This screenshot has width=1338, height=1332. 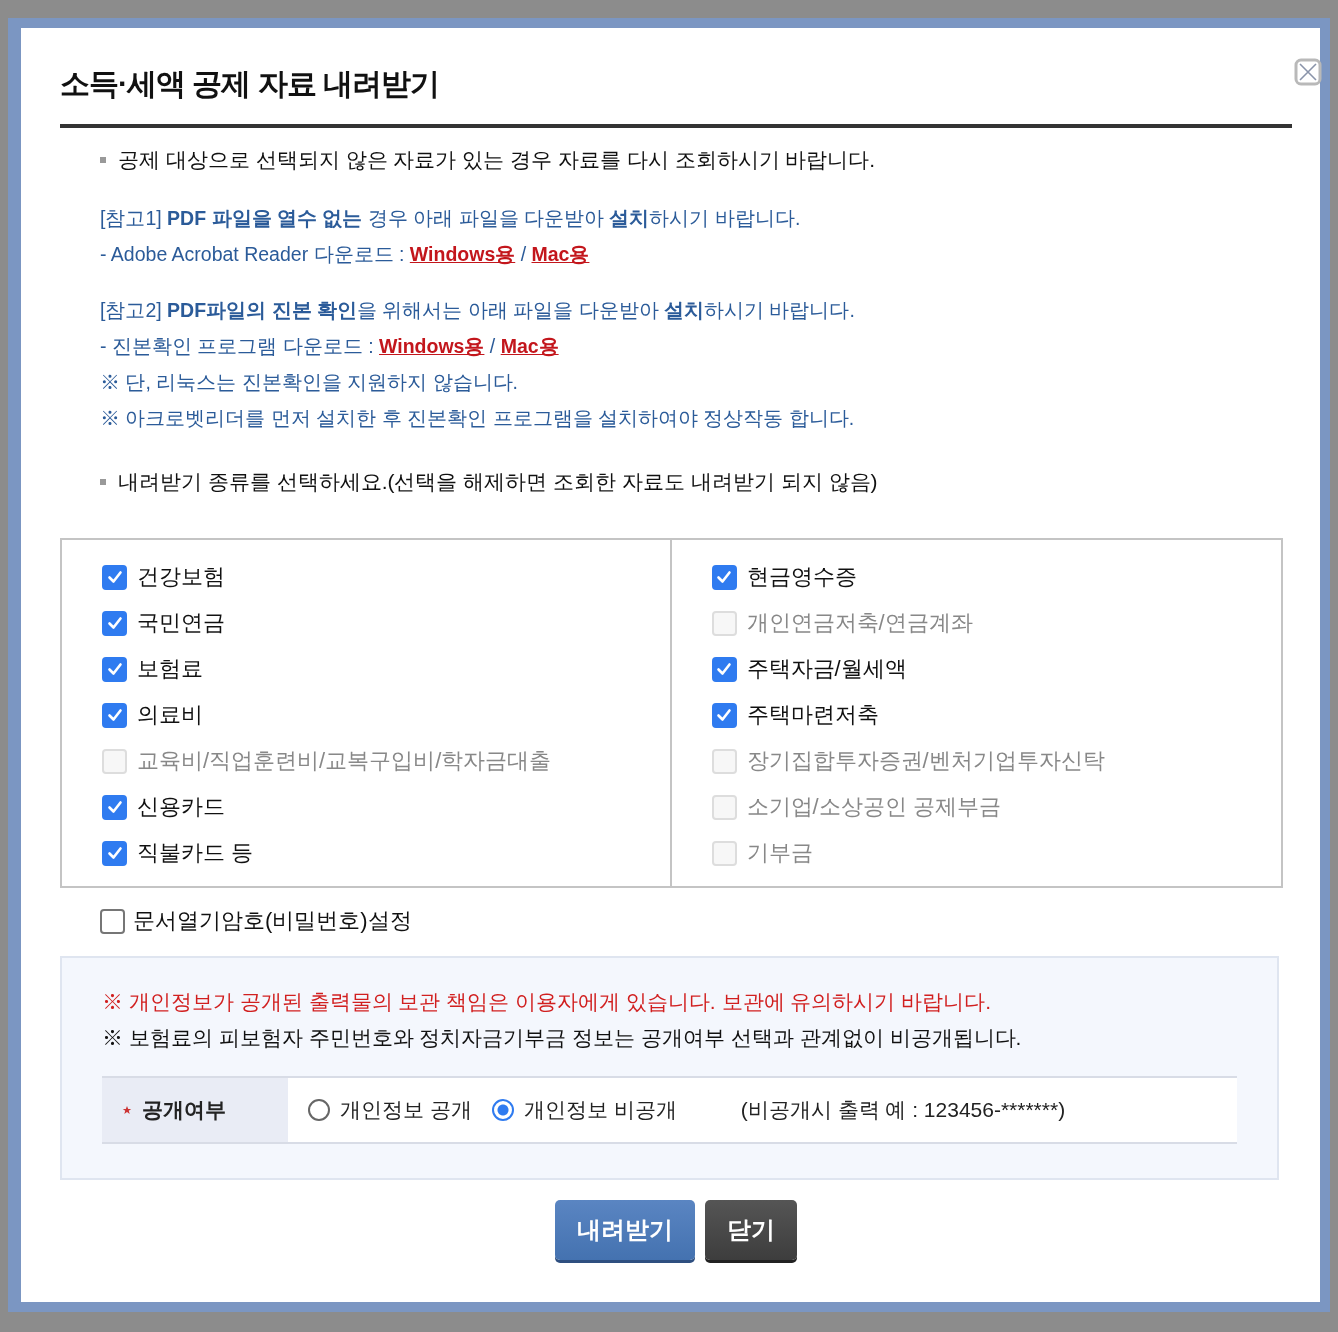 What do you see at coordinates (584, 1110) in the screenshot?
I see `radio-option: 개인정보 비공개` at bounding box center [584, 1110].